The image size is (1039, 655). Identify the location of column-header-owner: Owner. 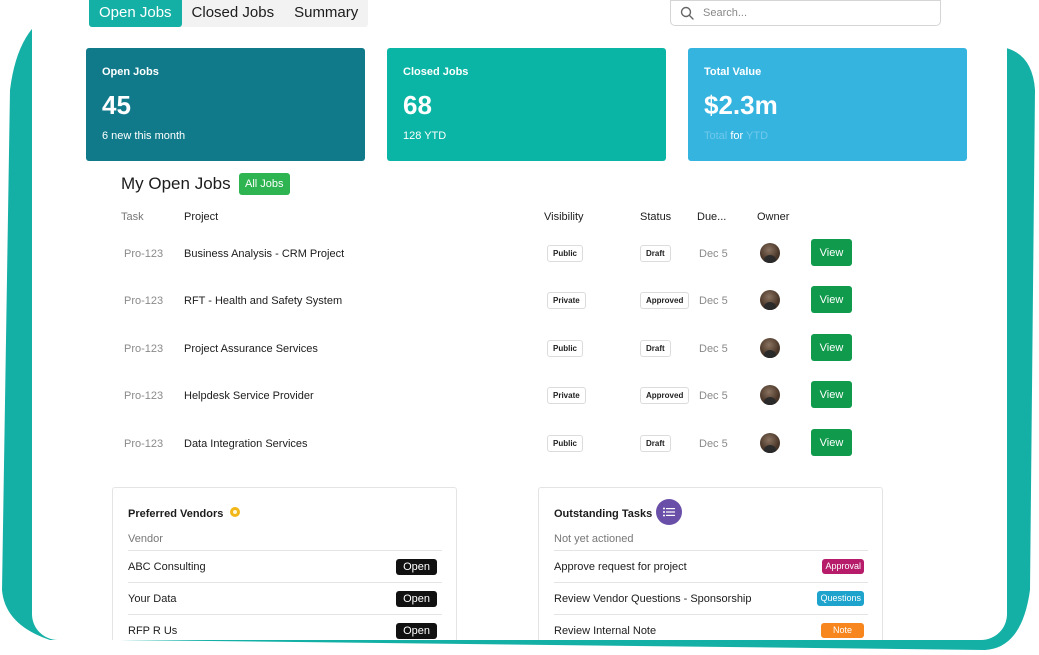
(773, 217).